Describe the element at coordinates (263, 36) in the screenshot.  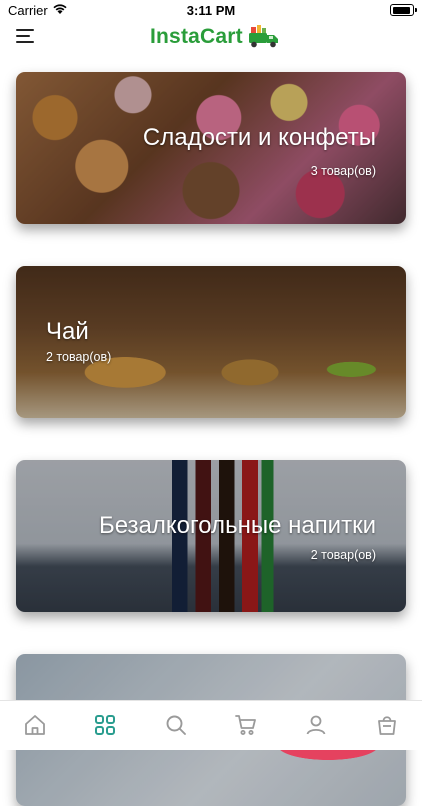
I see `truck-icon` at that location.